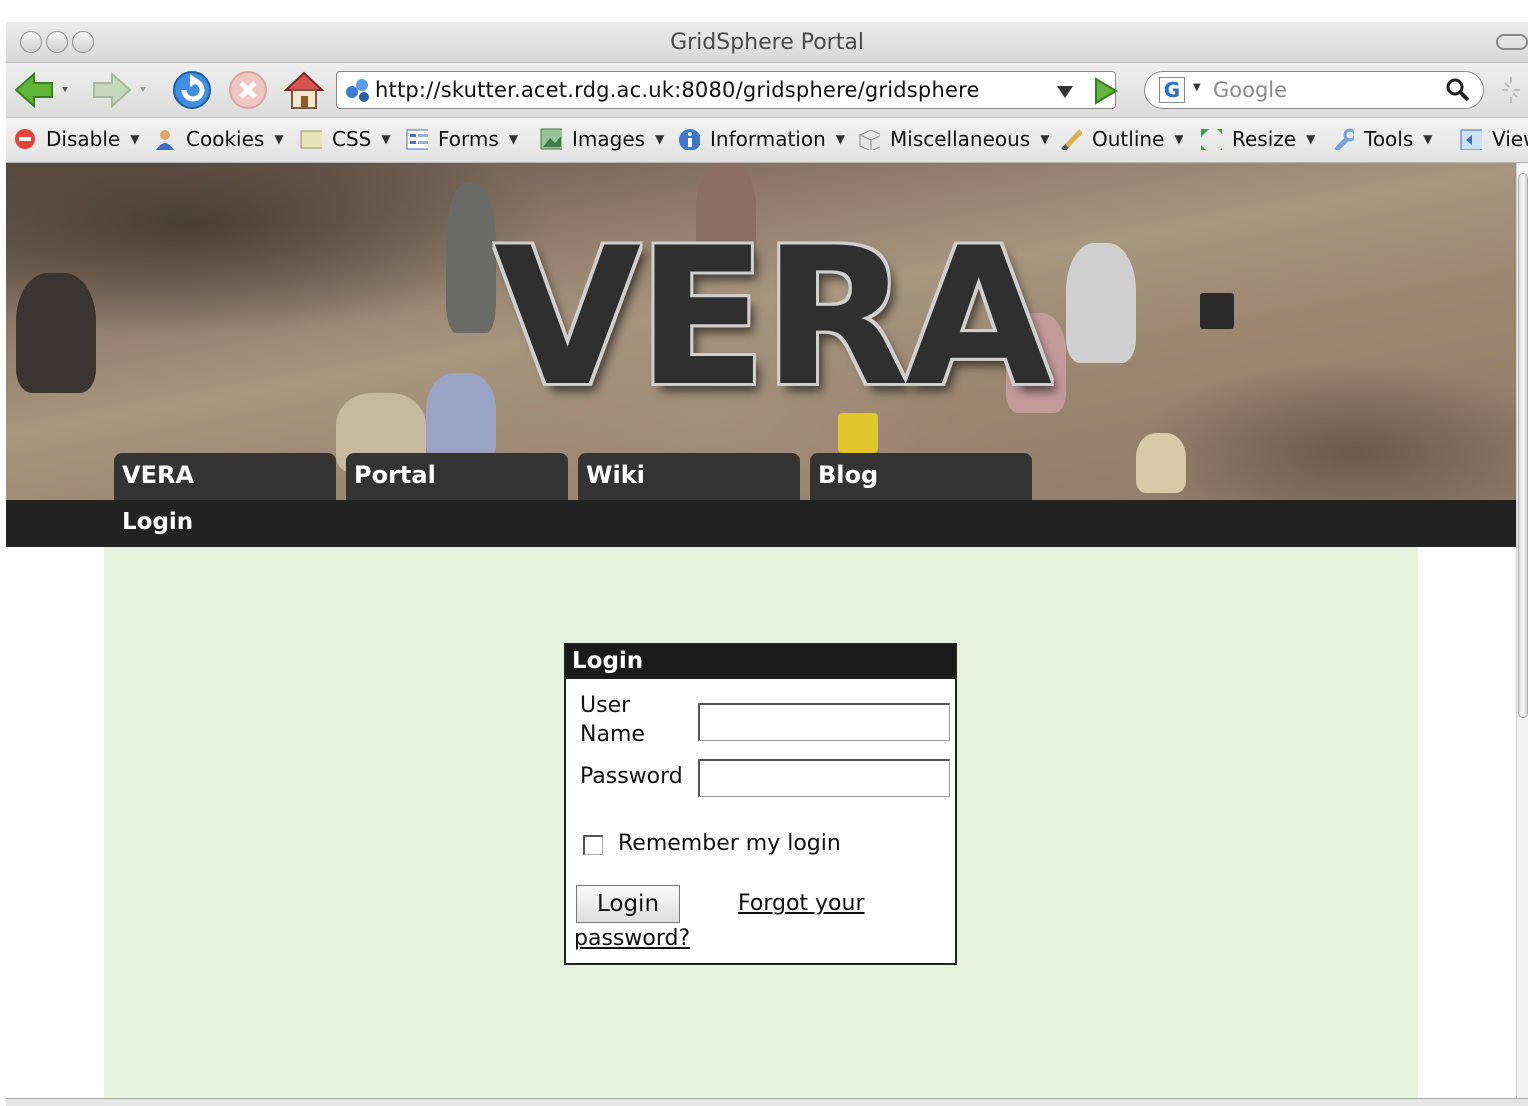  I want to click on password-label: Password, so click(631, 776).